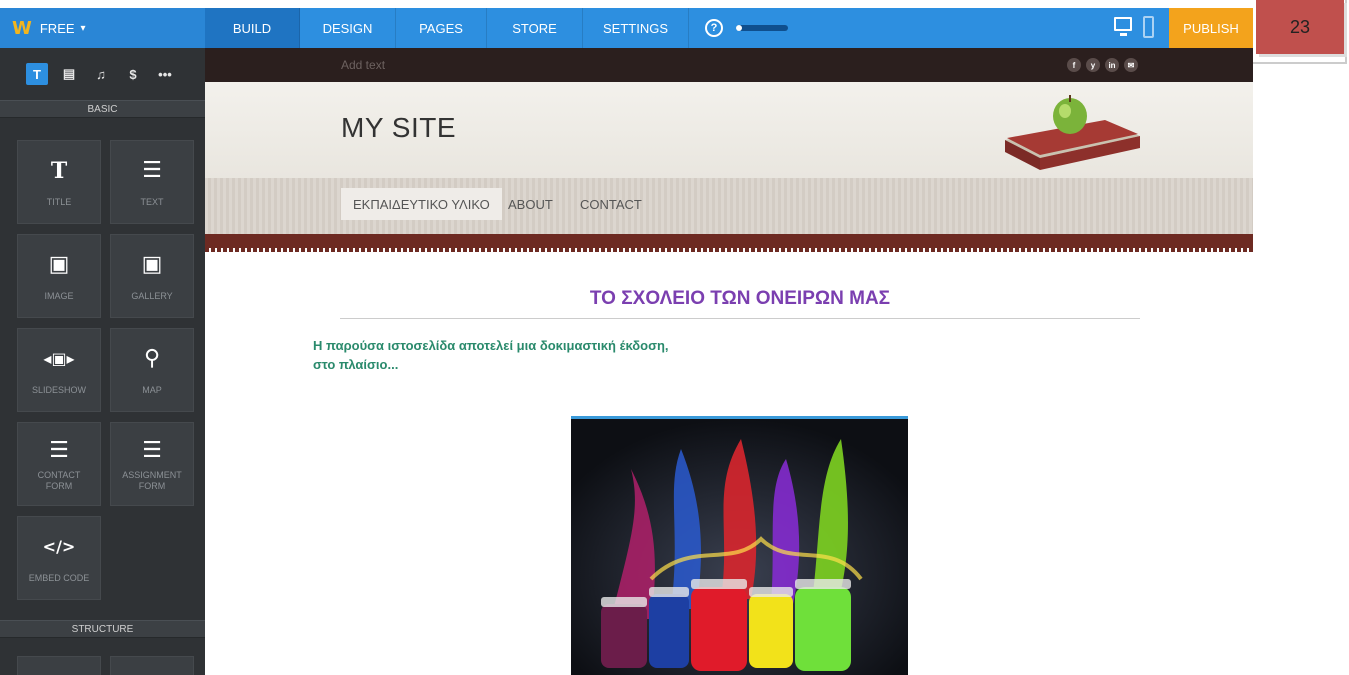 This screenshot has height=675, width=1349. I want to click on element-title: T TITLE, so click(59, 182).